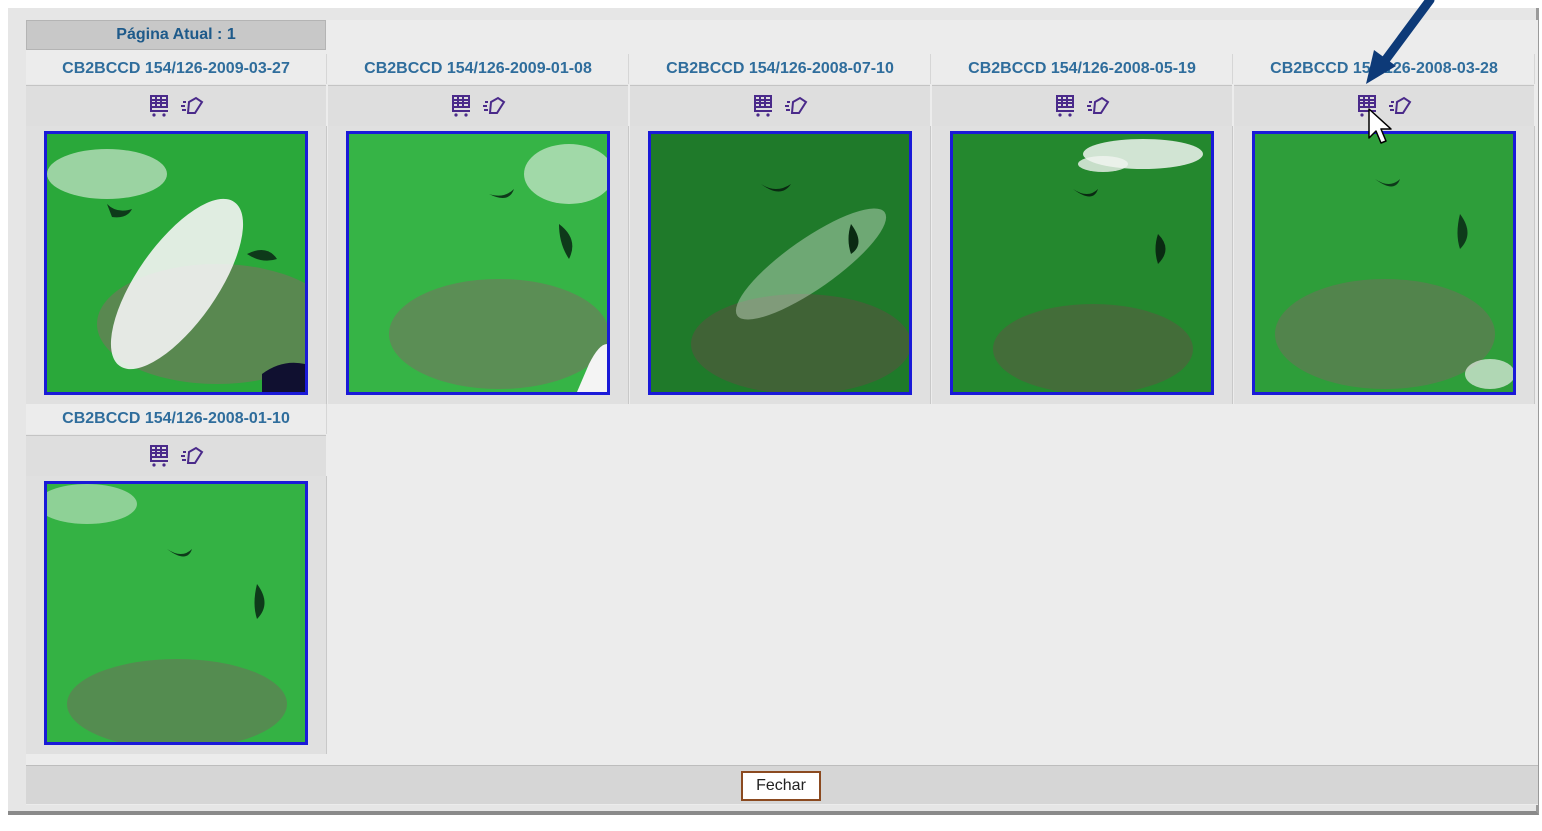  What do you see at coordinates (780, 69) in the screenshot?
I see `scene-title: CB2BCCD 154/126-2008-07-10` at bounding box center [780, 69].